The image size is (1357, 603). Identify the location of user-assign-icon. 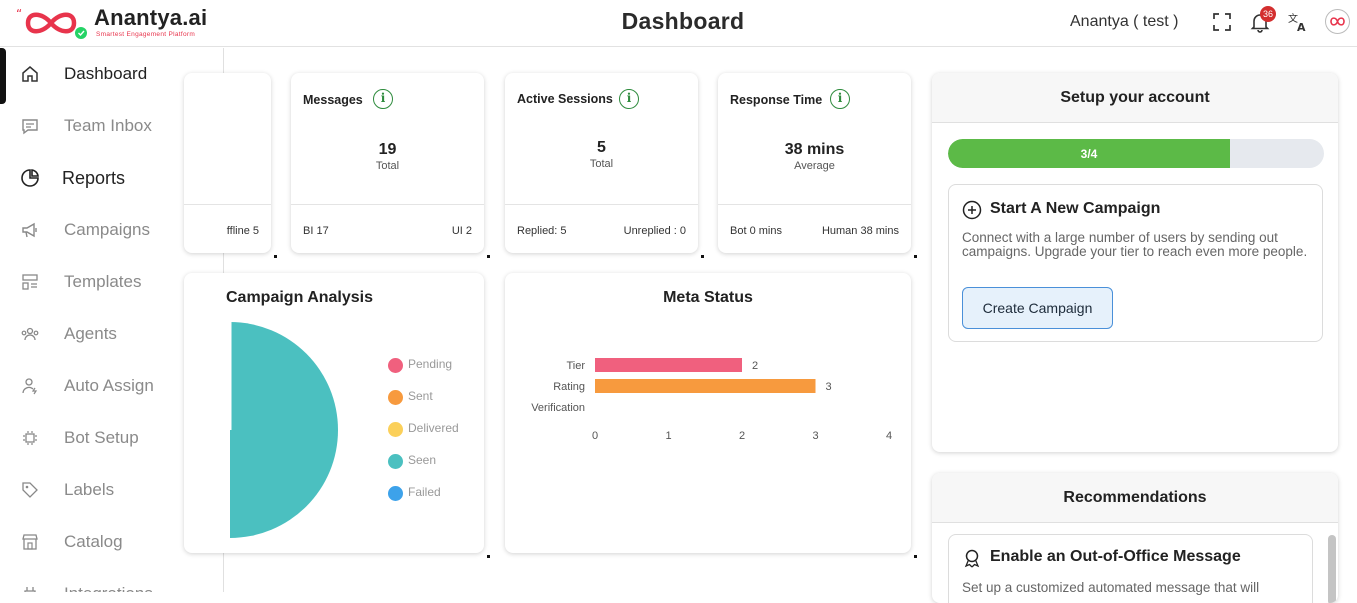
(30, 386).